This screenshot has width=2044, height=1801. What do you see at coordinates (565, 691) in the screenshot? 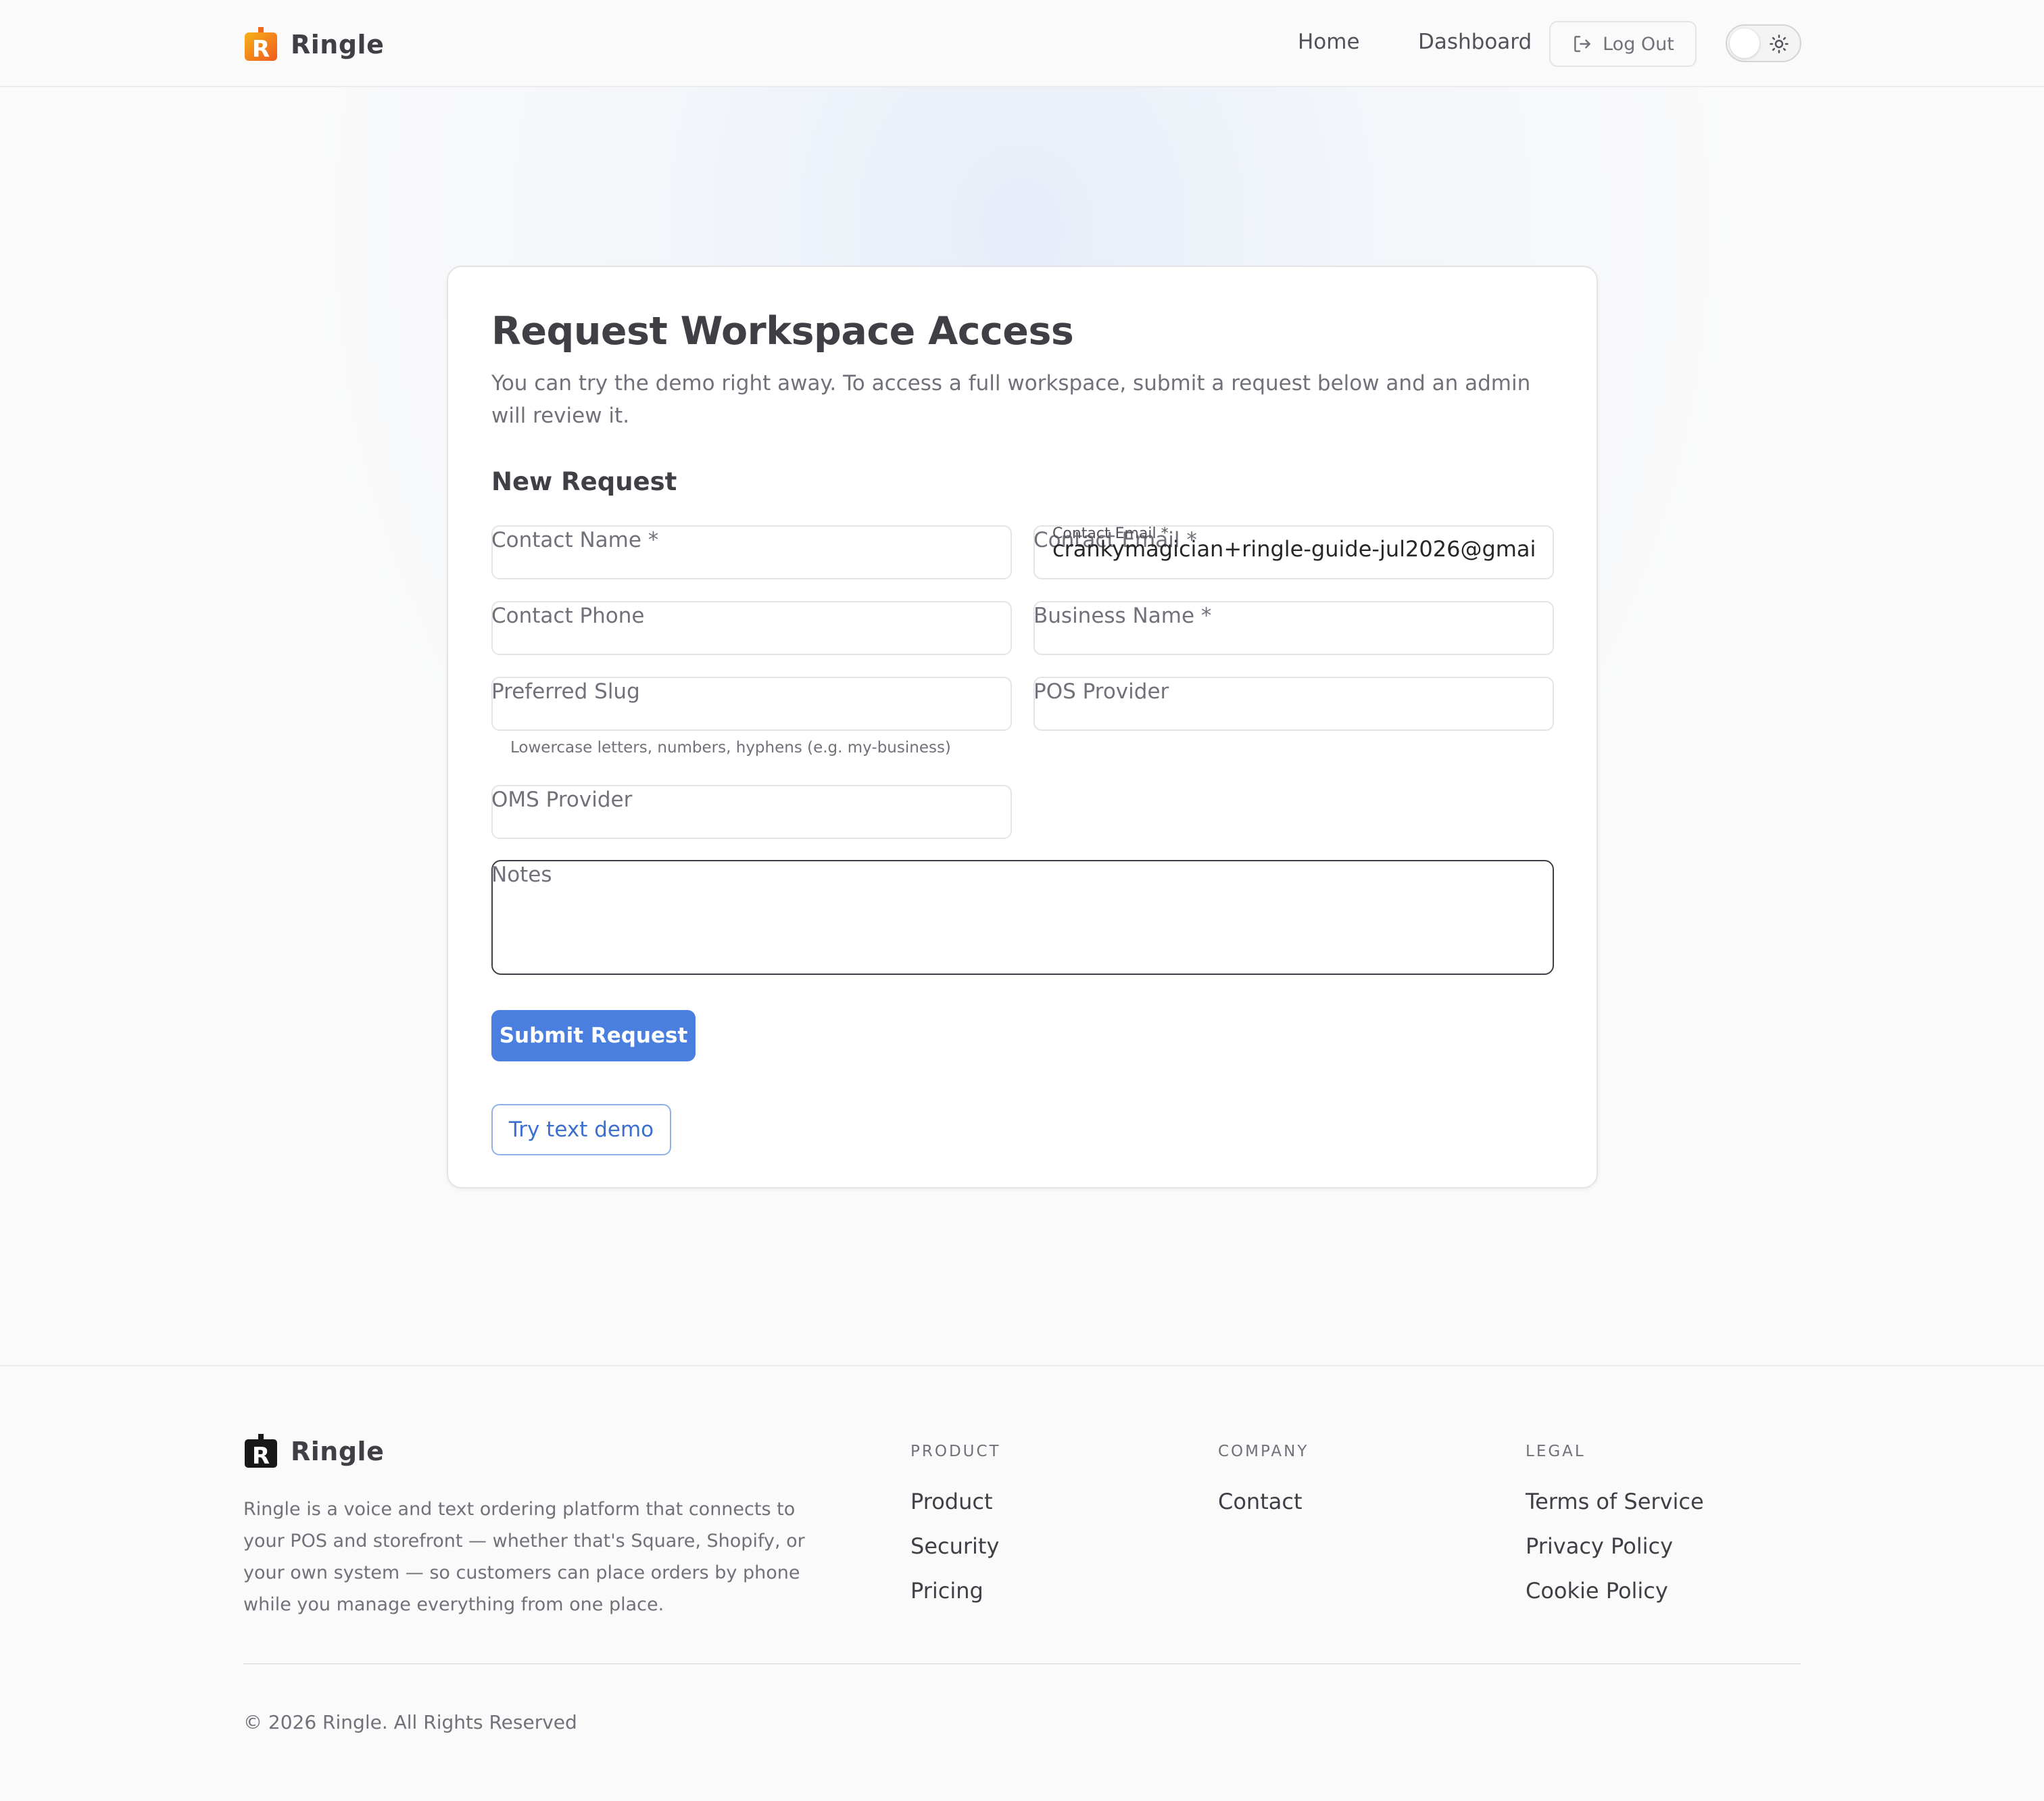
I see `preferred-slug-label: Preferred Slug` at bounding box center [565, 691].